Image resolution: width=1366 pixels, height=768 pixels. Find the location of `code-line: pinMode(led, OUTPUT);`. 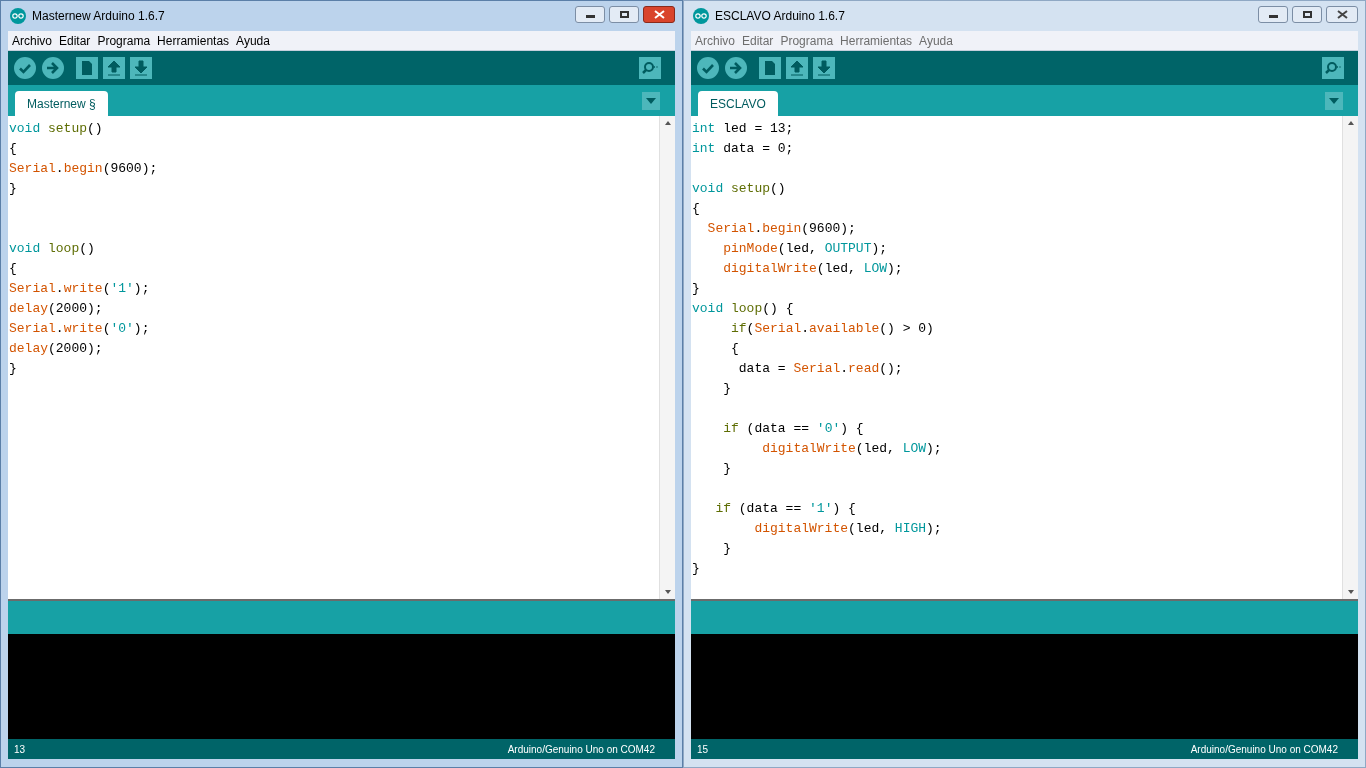

code-line: pinMode(led, OUTPUT); is located at coordinates (805, 249).